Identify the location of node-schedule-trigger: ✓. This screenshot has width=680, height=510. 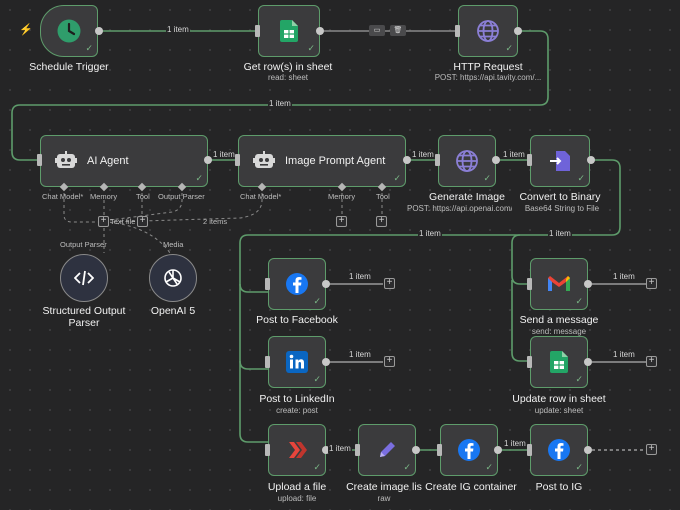
(69, 31).